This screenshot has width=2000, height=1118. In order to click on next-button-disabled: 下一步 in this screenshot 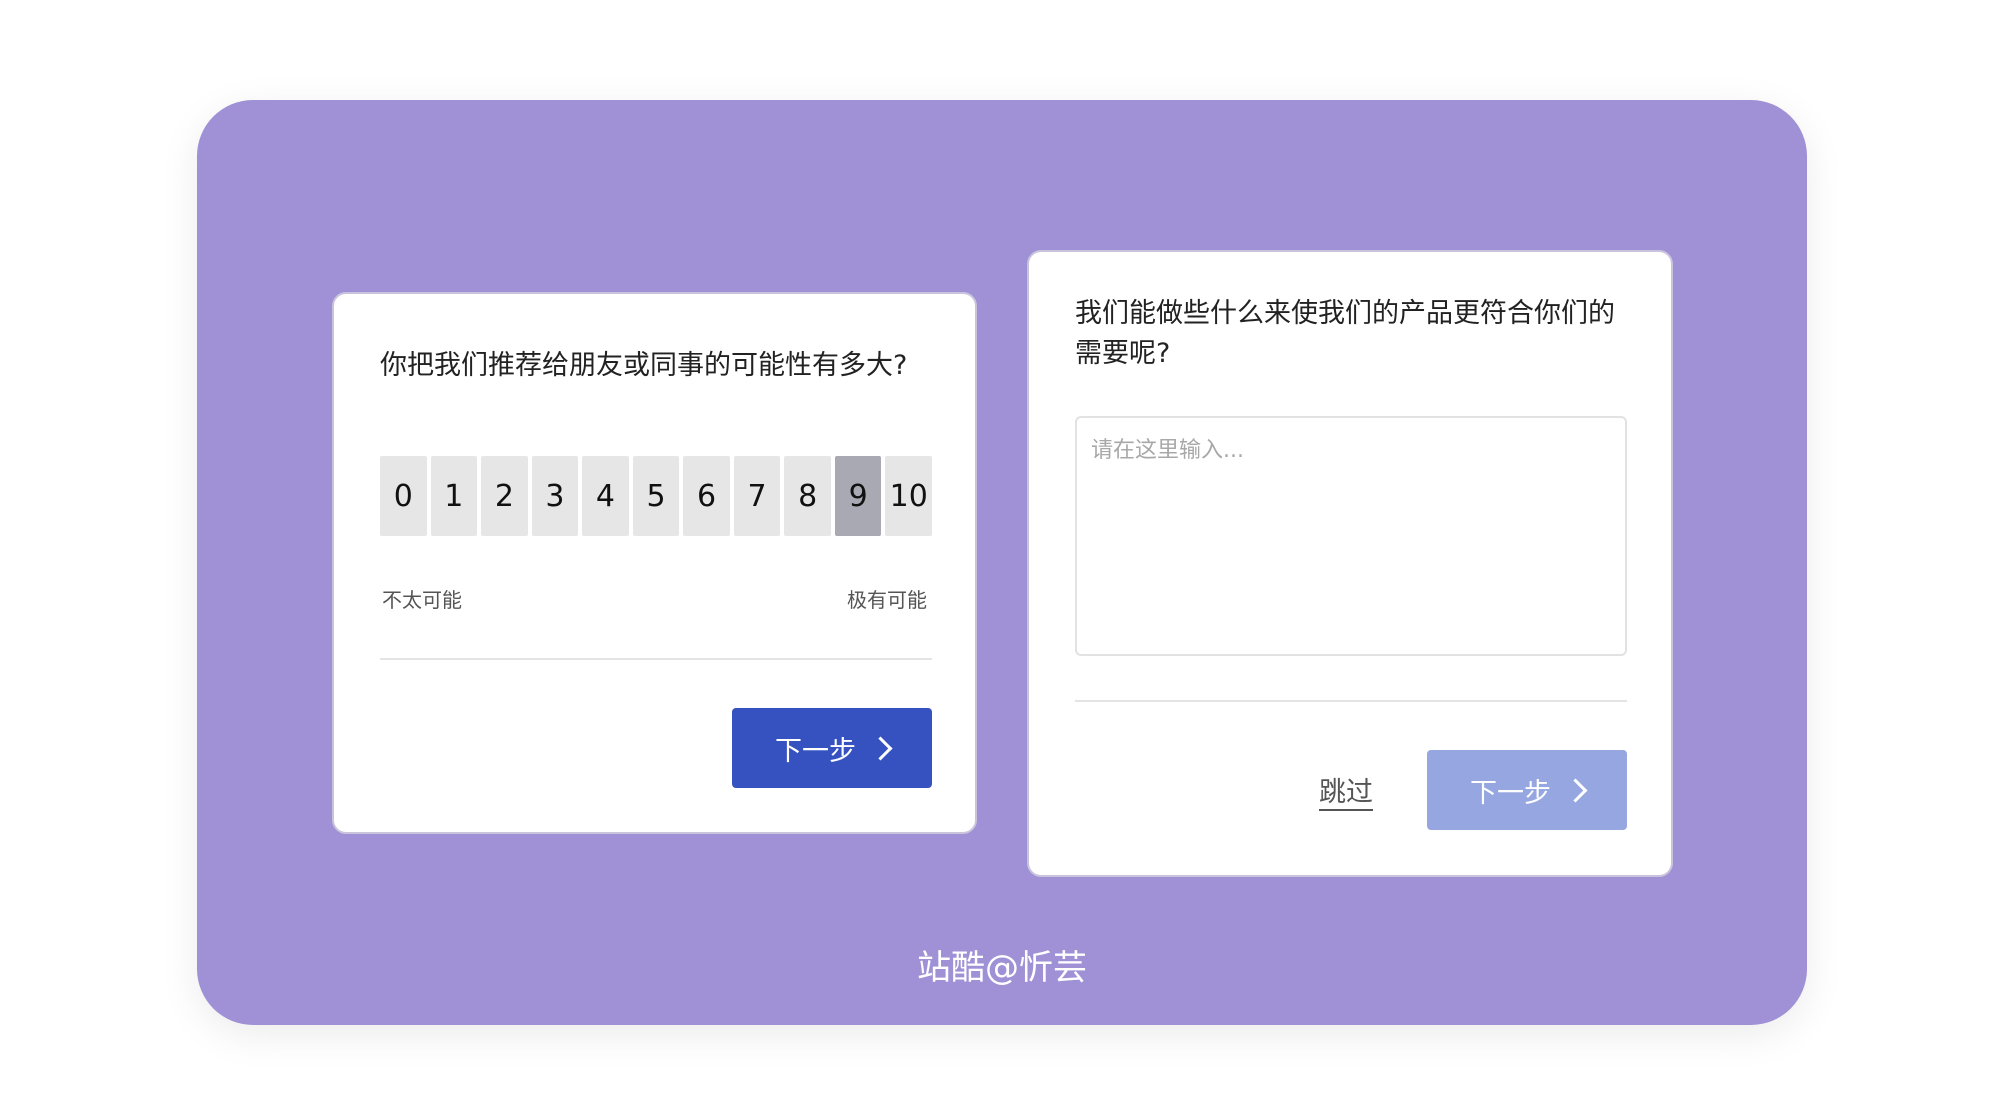, I will do `click(1527, 790)`.